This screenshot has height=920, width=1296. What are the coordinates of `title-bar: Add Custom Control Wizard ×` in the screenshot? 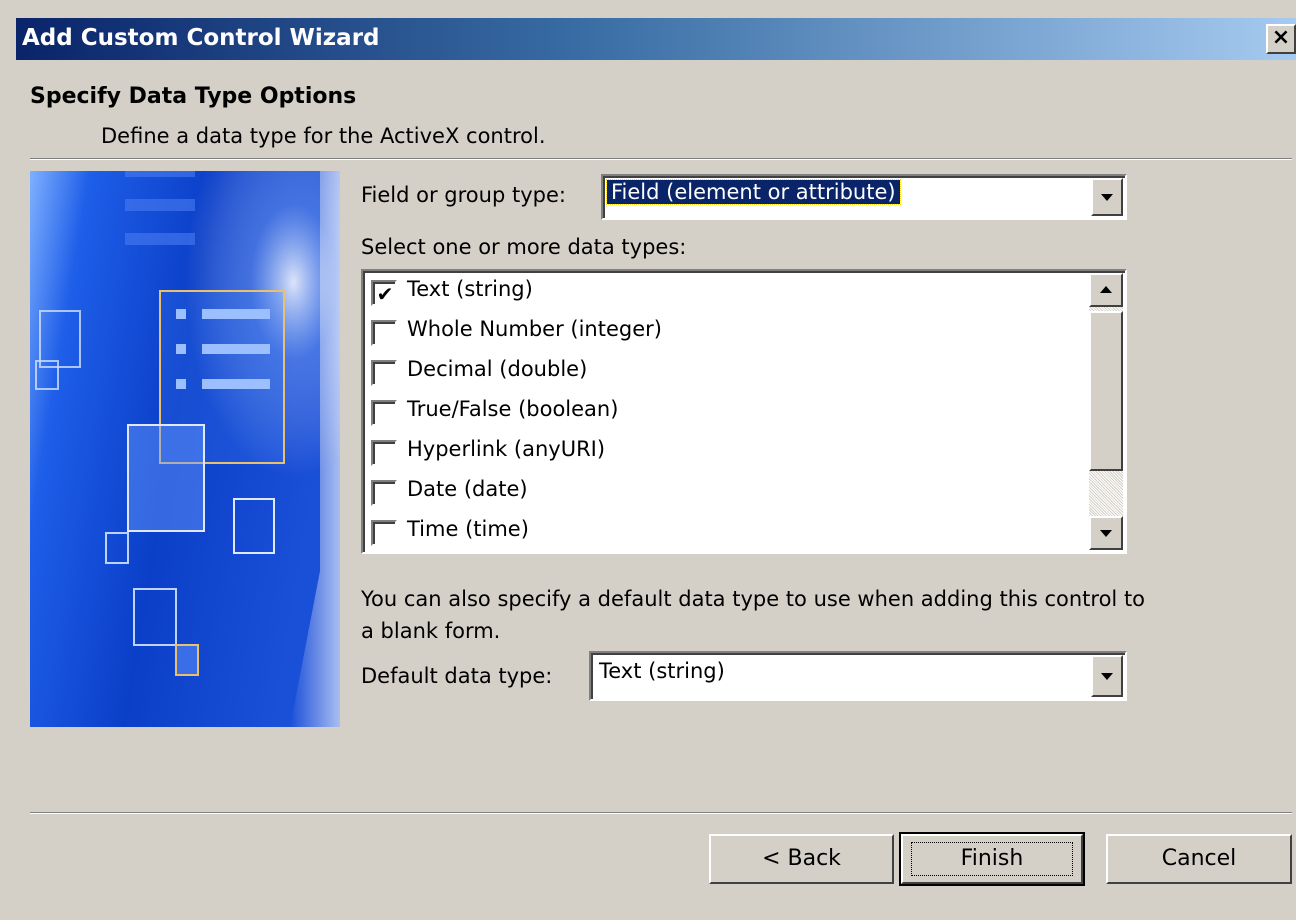 It's located at (656, 39).